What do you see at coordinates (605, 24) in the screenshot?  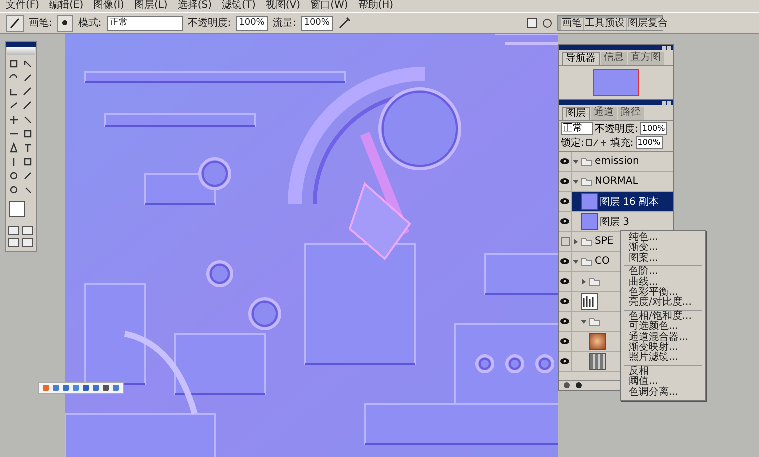 I see `palette-well-tab: 工具预设` at bounding box center [605, 24].